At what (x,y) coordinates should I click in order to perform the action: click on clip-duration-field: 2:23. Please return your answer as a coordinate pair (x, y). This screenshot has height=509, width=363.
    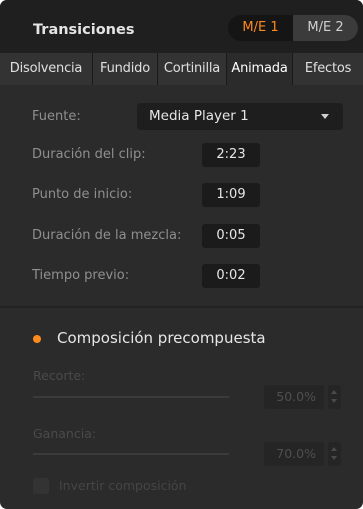
    Looking at the image, I should click on (231, 155).